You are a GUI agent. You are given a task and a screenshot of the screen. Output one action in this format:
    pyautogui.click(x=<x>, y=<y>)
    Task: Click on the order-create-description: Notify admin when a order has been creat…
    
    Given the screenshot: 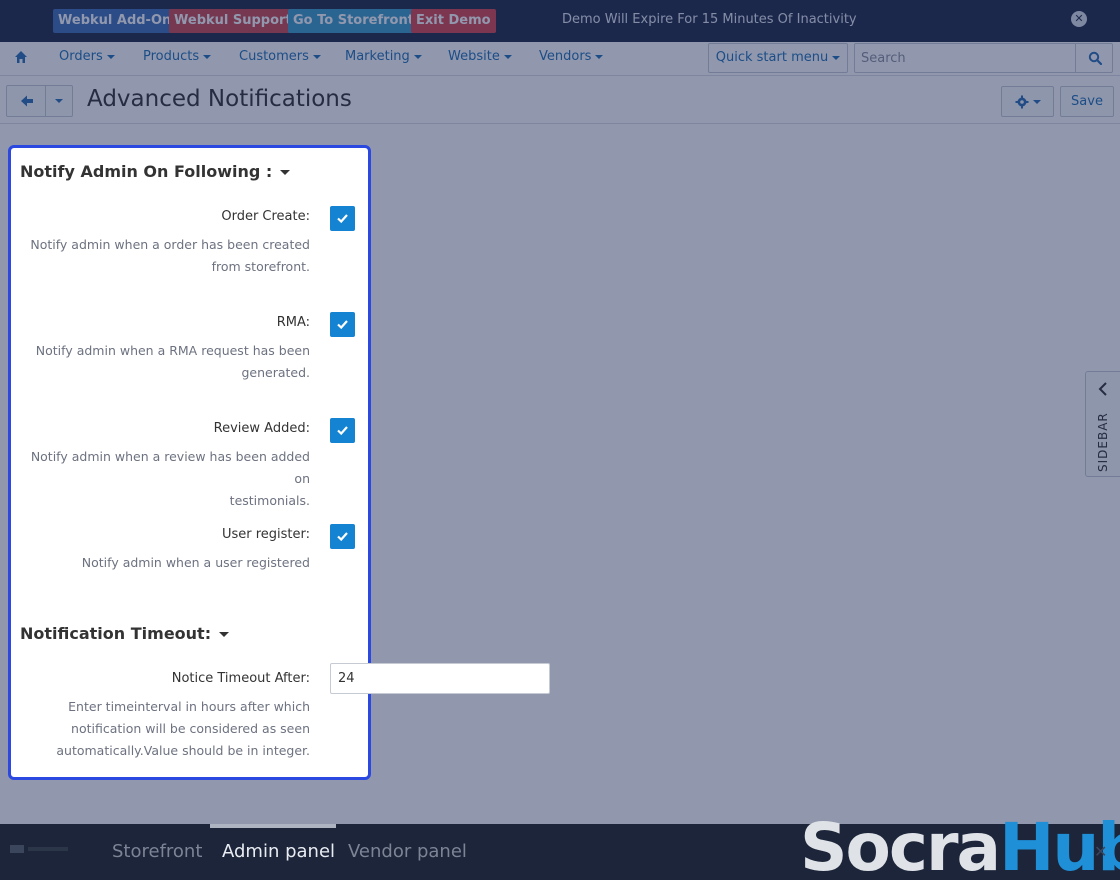 What is the action you would take?
    pyautogui.click(x=170, y=255)
    